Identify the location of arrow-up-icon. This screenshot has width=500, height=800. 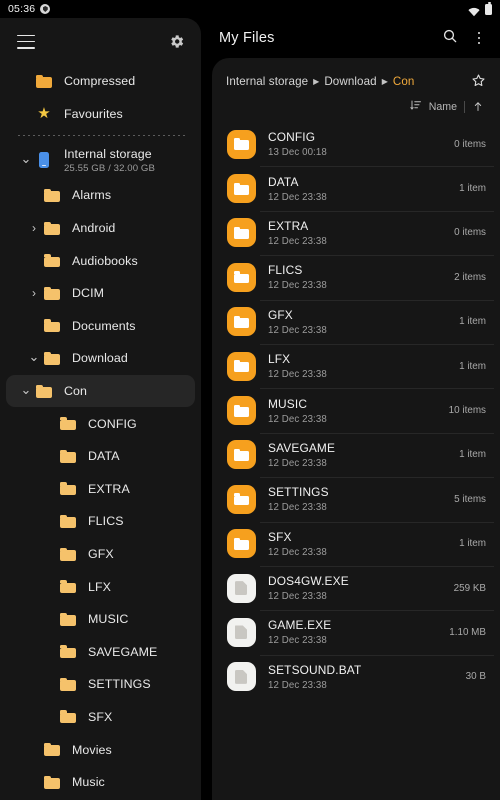
(478, 107).